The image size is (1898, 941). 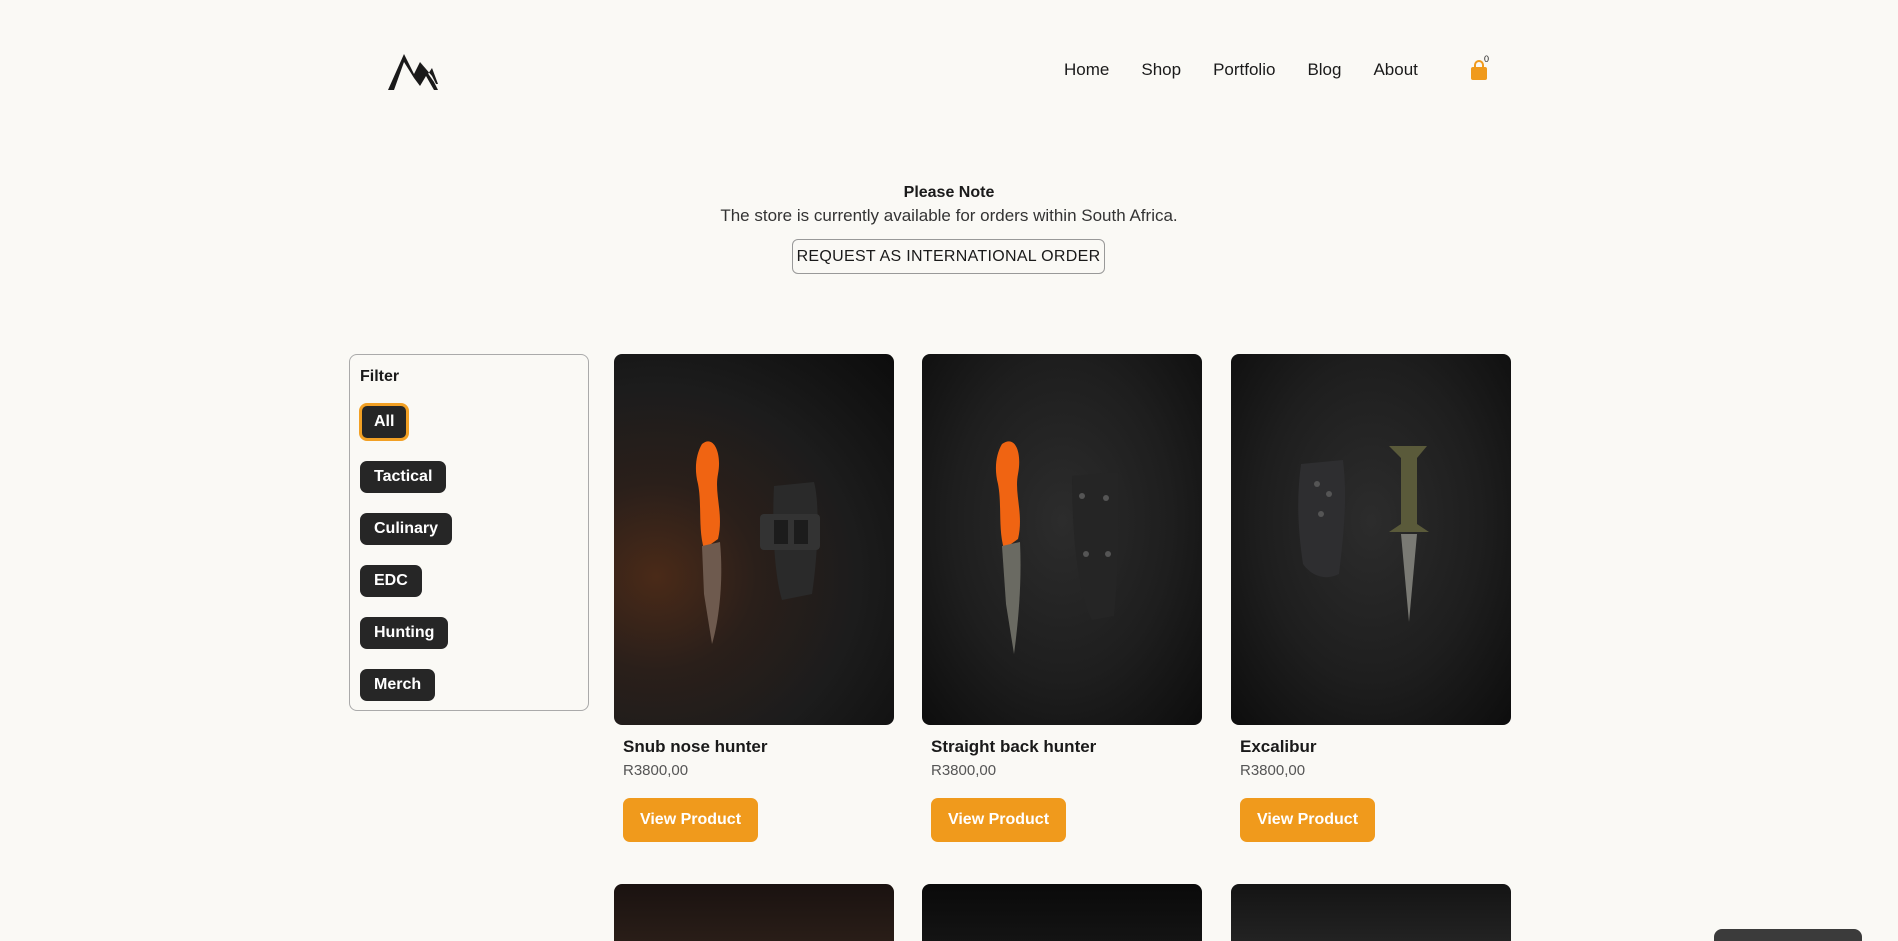 I want to click on nav-home: Home, so click(x=1086, y=70).